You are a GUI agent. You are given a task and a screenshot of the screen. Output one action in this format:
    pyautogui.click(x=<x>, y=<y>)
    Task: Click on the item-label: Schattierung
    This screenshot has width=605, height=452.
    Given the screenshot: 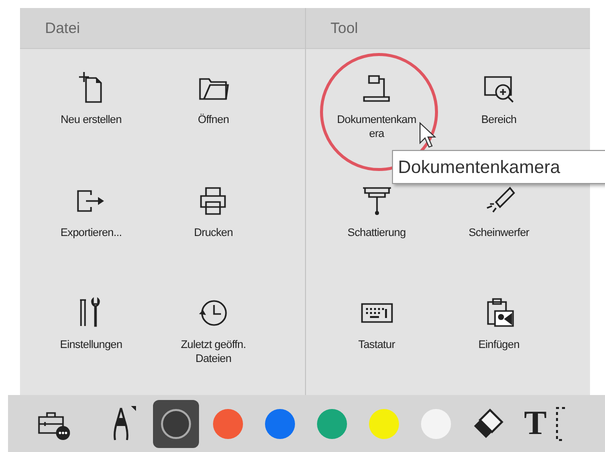 What is the action you would take?
    pyautogui.click(x=377, y=233)
    